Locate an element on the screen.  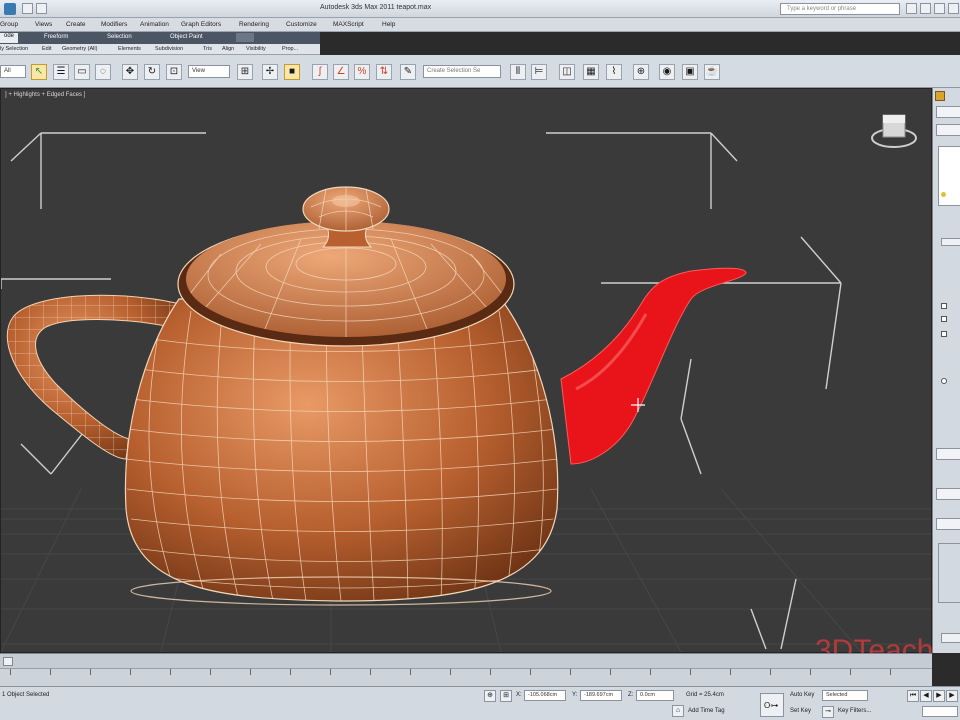
spinner-snap-icon: ⇅ is located at coordinates (384, 72).